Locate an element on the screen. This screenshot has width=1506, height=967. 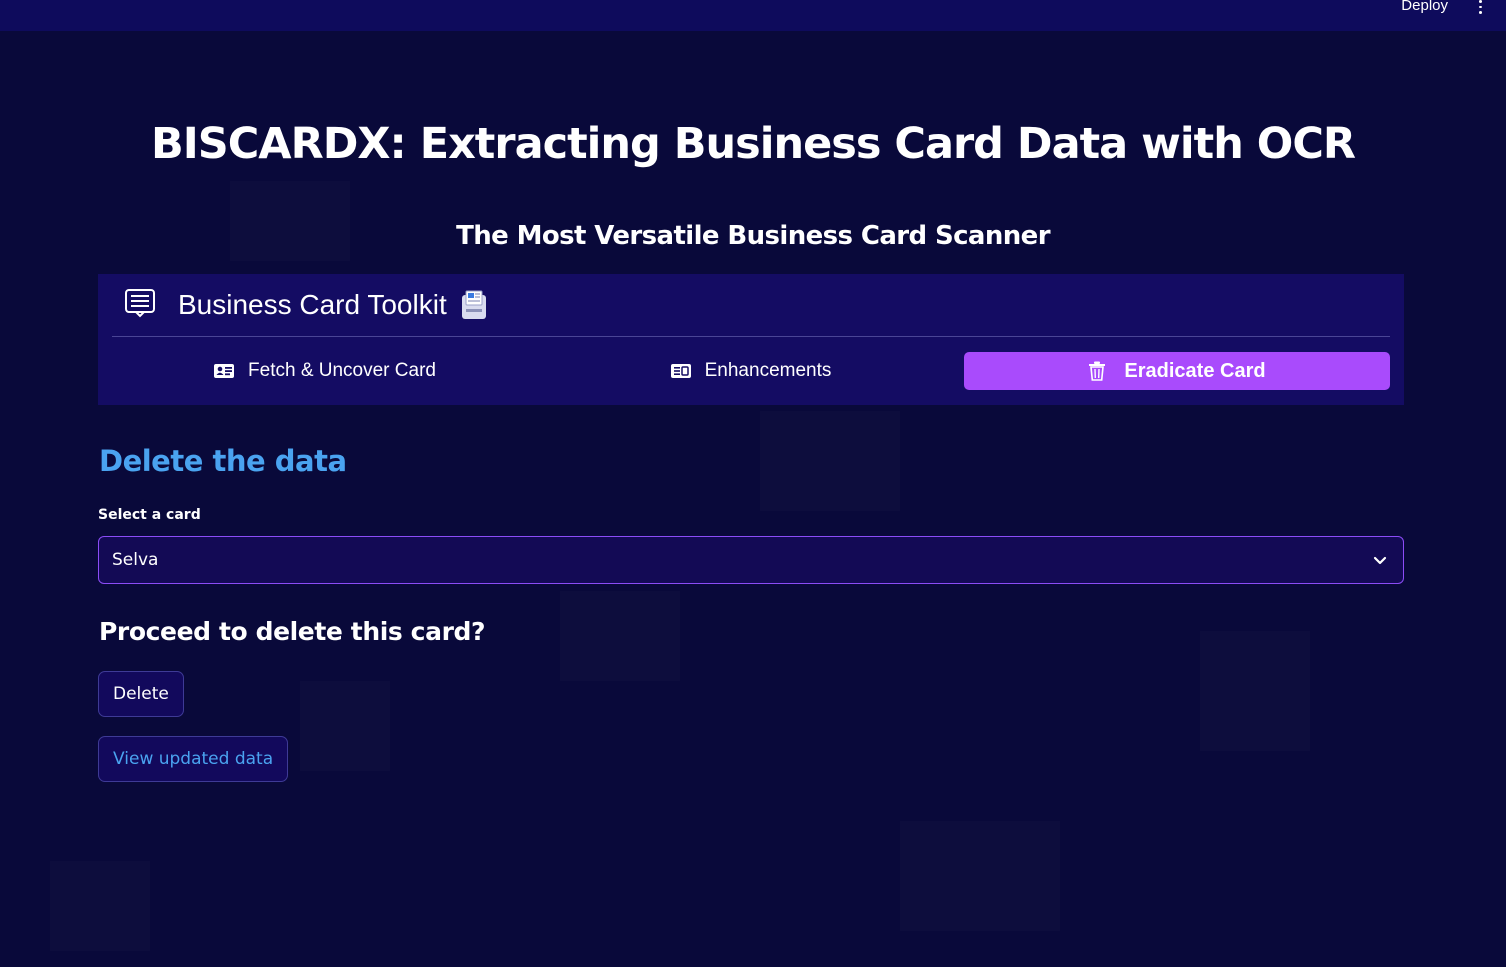
view-updated-data-button: View updated data is located at coordinates (193, 759).